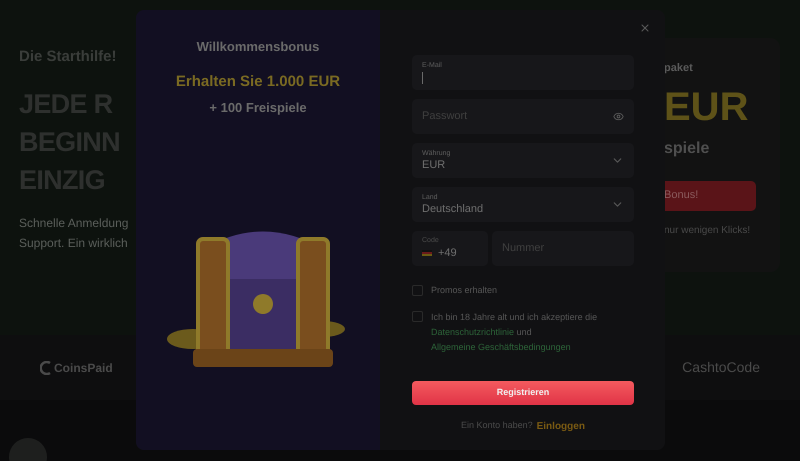 This screenshot has height=461, width=800. What do you see at coordinates (721, 367) in the screenshot?
I see `payment-logo: CashtoCode` at bounding box center [721, 367].